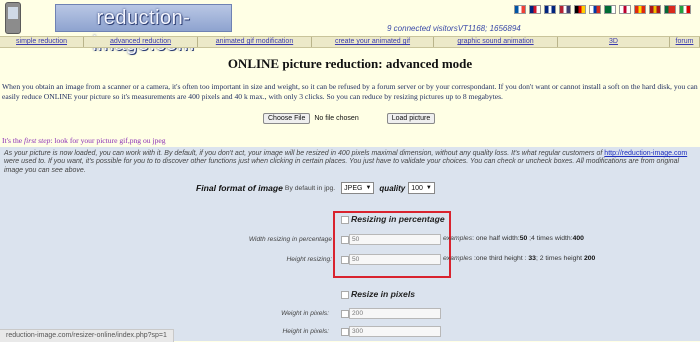 The width and height of the screenshot is (700, 342). What do you see at coordinates (580, 9) in the screenshot?
I see `germany-flag-icon` at bounding box center [580, 9].